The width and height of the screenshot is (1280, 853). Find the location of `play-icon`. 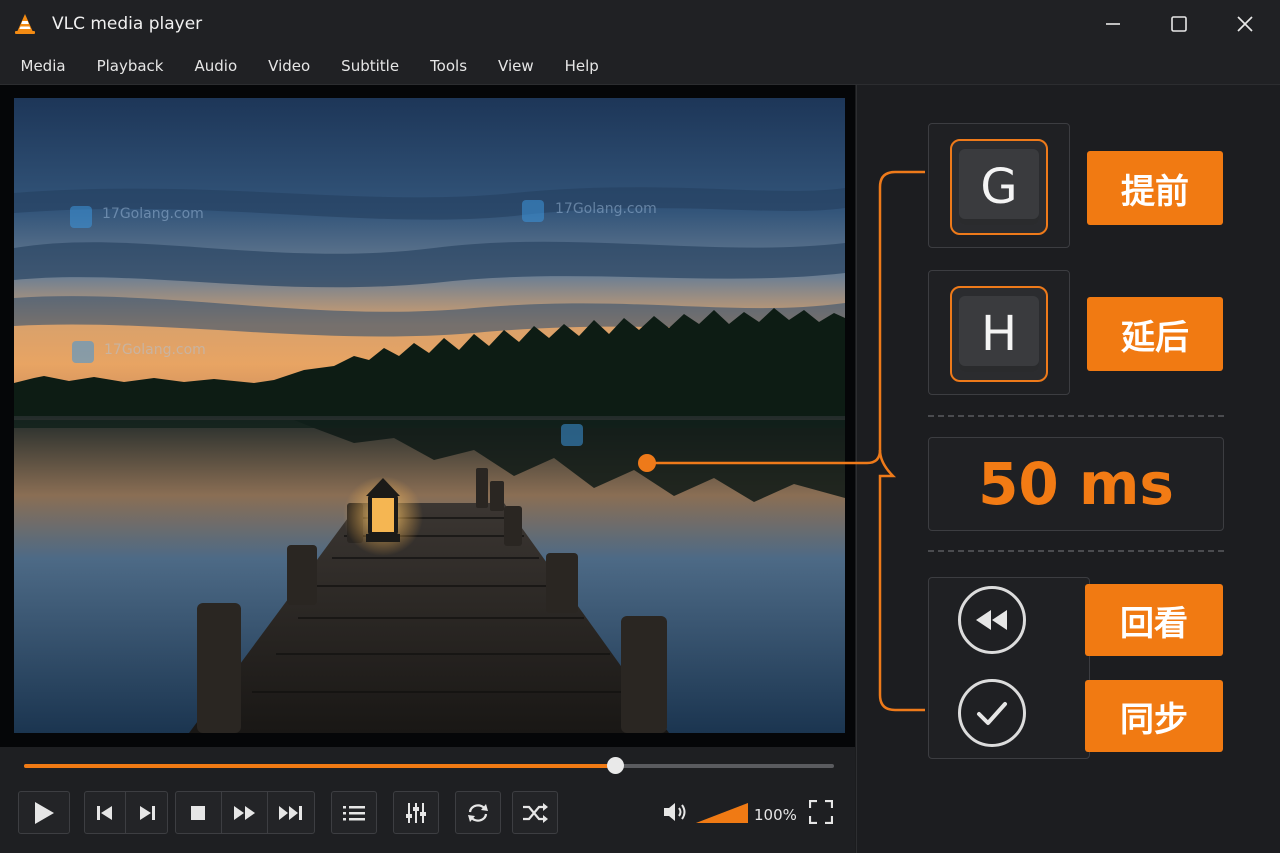

play-icon is located at coordinates (44, 812).